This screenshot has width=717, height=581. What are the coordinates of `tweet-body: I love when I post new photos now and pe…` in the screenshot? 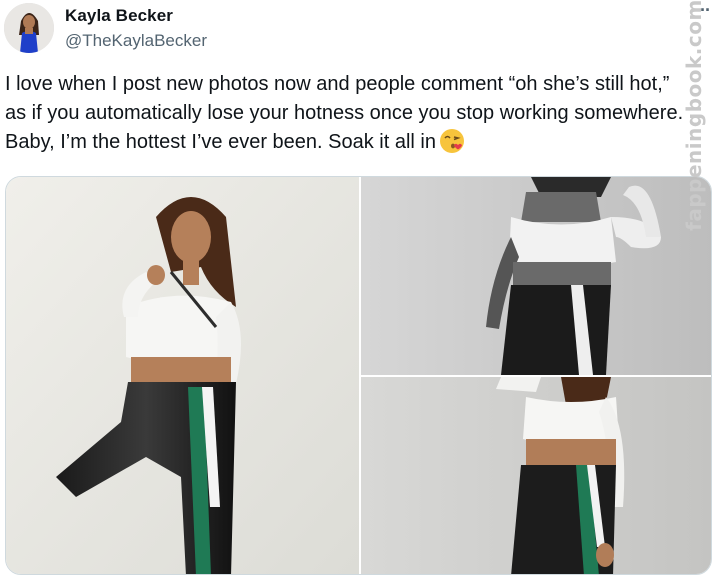 It's located at (344, 113).